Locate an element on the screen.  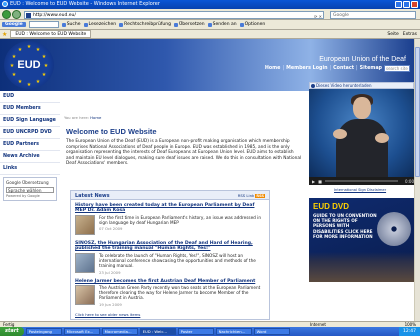
rss-icon: RSS is located at coordinates (260, 196).